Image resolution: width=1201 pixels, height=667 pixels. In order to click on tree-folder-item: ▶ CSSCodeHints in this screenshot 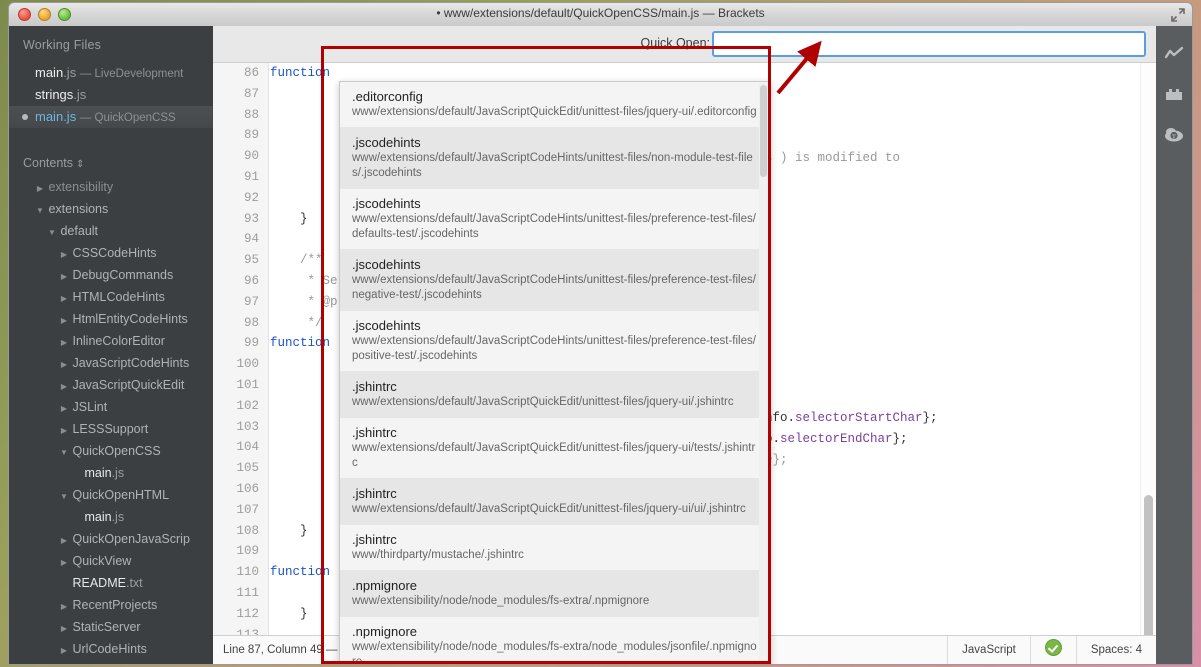, I will do `click(111, 253)`.